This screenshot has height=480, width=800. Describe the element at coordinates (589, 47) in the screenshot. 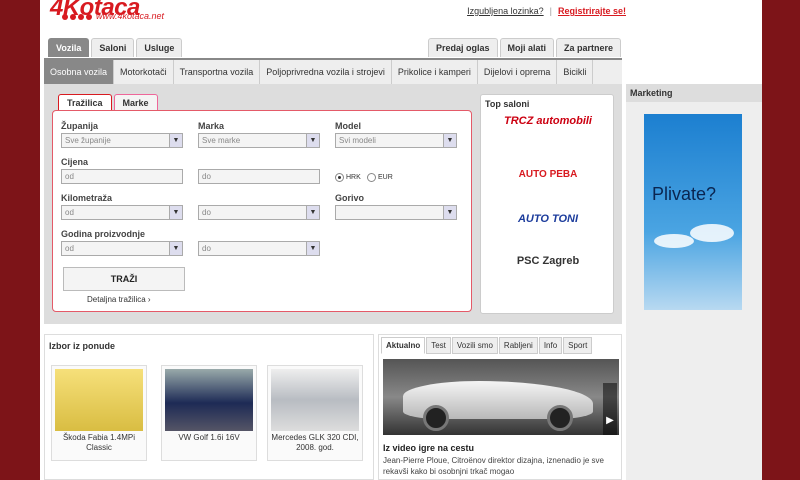

I see `tab-za-partnere: Za partnere` at that location.